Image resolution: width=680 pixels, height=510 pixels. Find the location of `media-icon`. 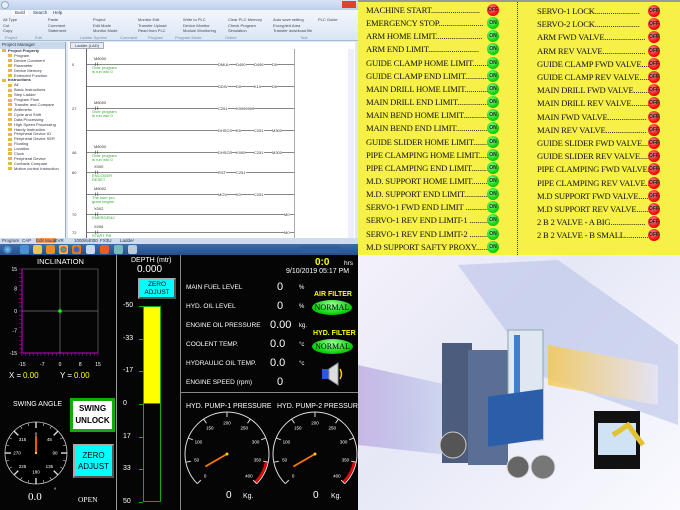

media-icon is located at coordinates (50, 249).